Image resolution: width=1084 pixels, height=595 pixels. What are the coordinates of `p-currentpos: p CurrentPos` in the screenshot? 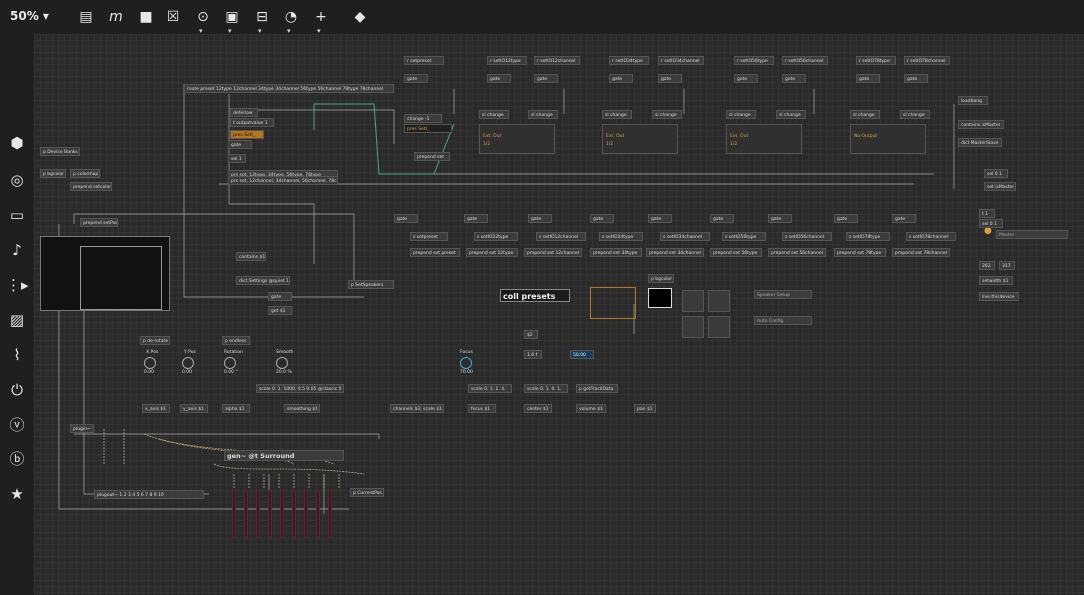 It's located at (367, 492).